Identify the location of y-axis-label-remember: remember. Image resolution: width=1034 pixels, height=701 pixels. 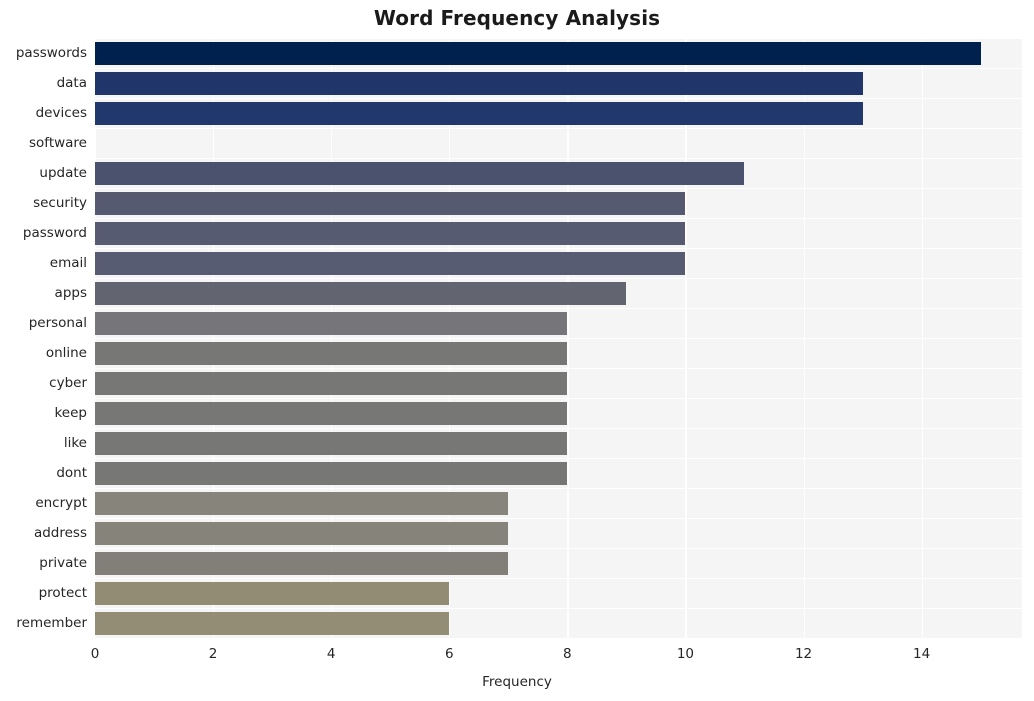
(51, 623).